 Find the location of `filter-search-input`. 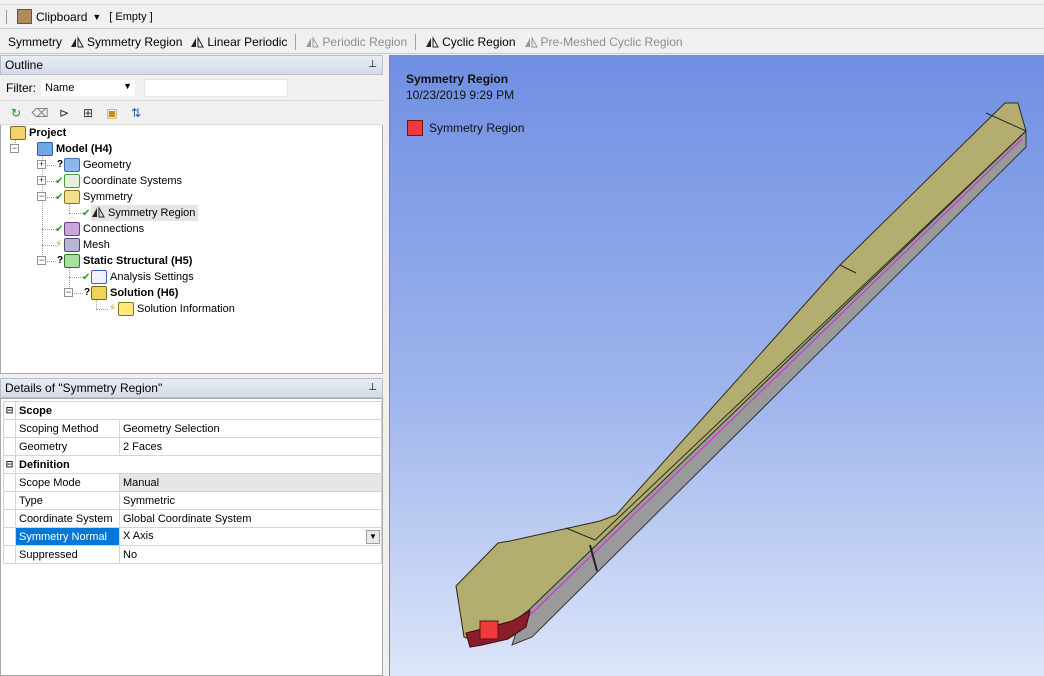

filter-search-input is located at coordinates (216, 88).